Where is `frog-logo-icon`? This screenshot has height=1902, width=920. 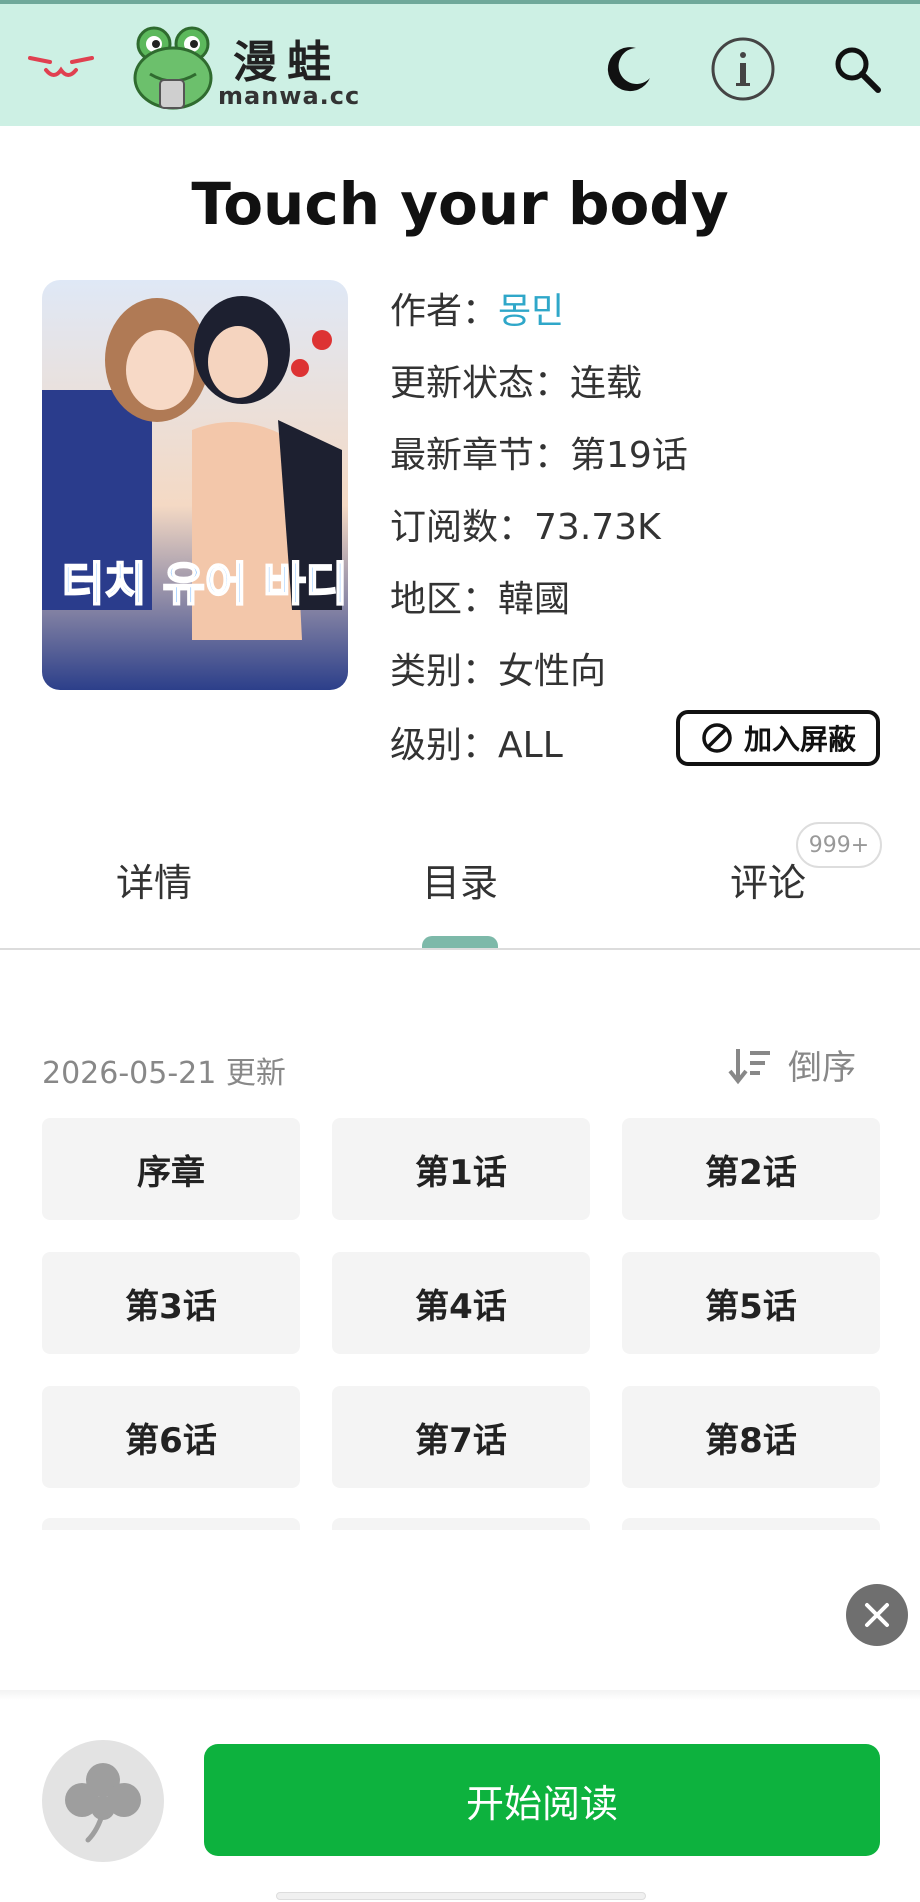
frog-logo-icon is located at coordinates (173, 68).